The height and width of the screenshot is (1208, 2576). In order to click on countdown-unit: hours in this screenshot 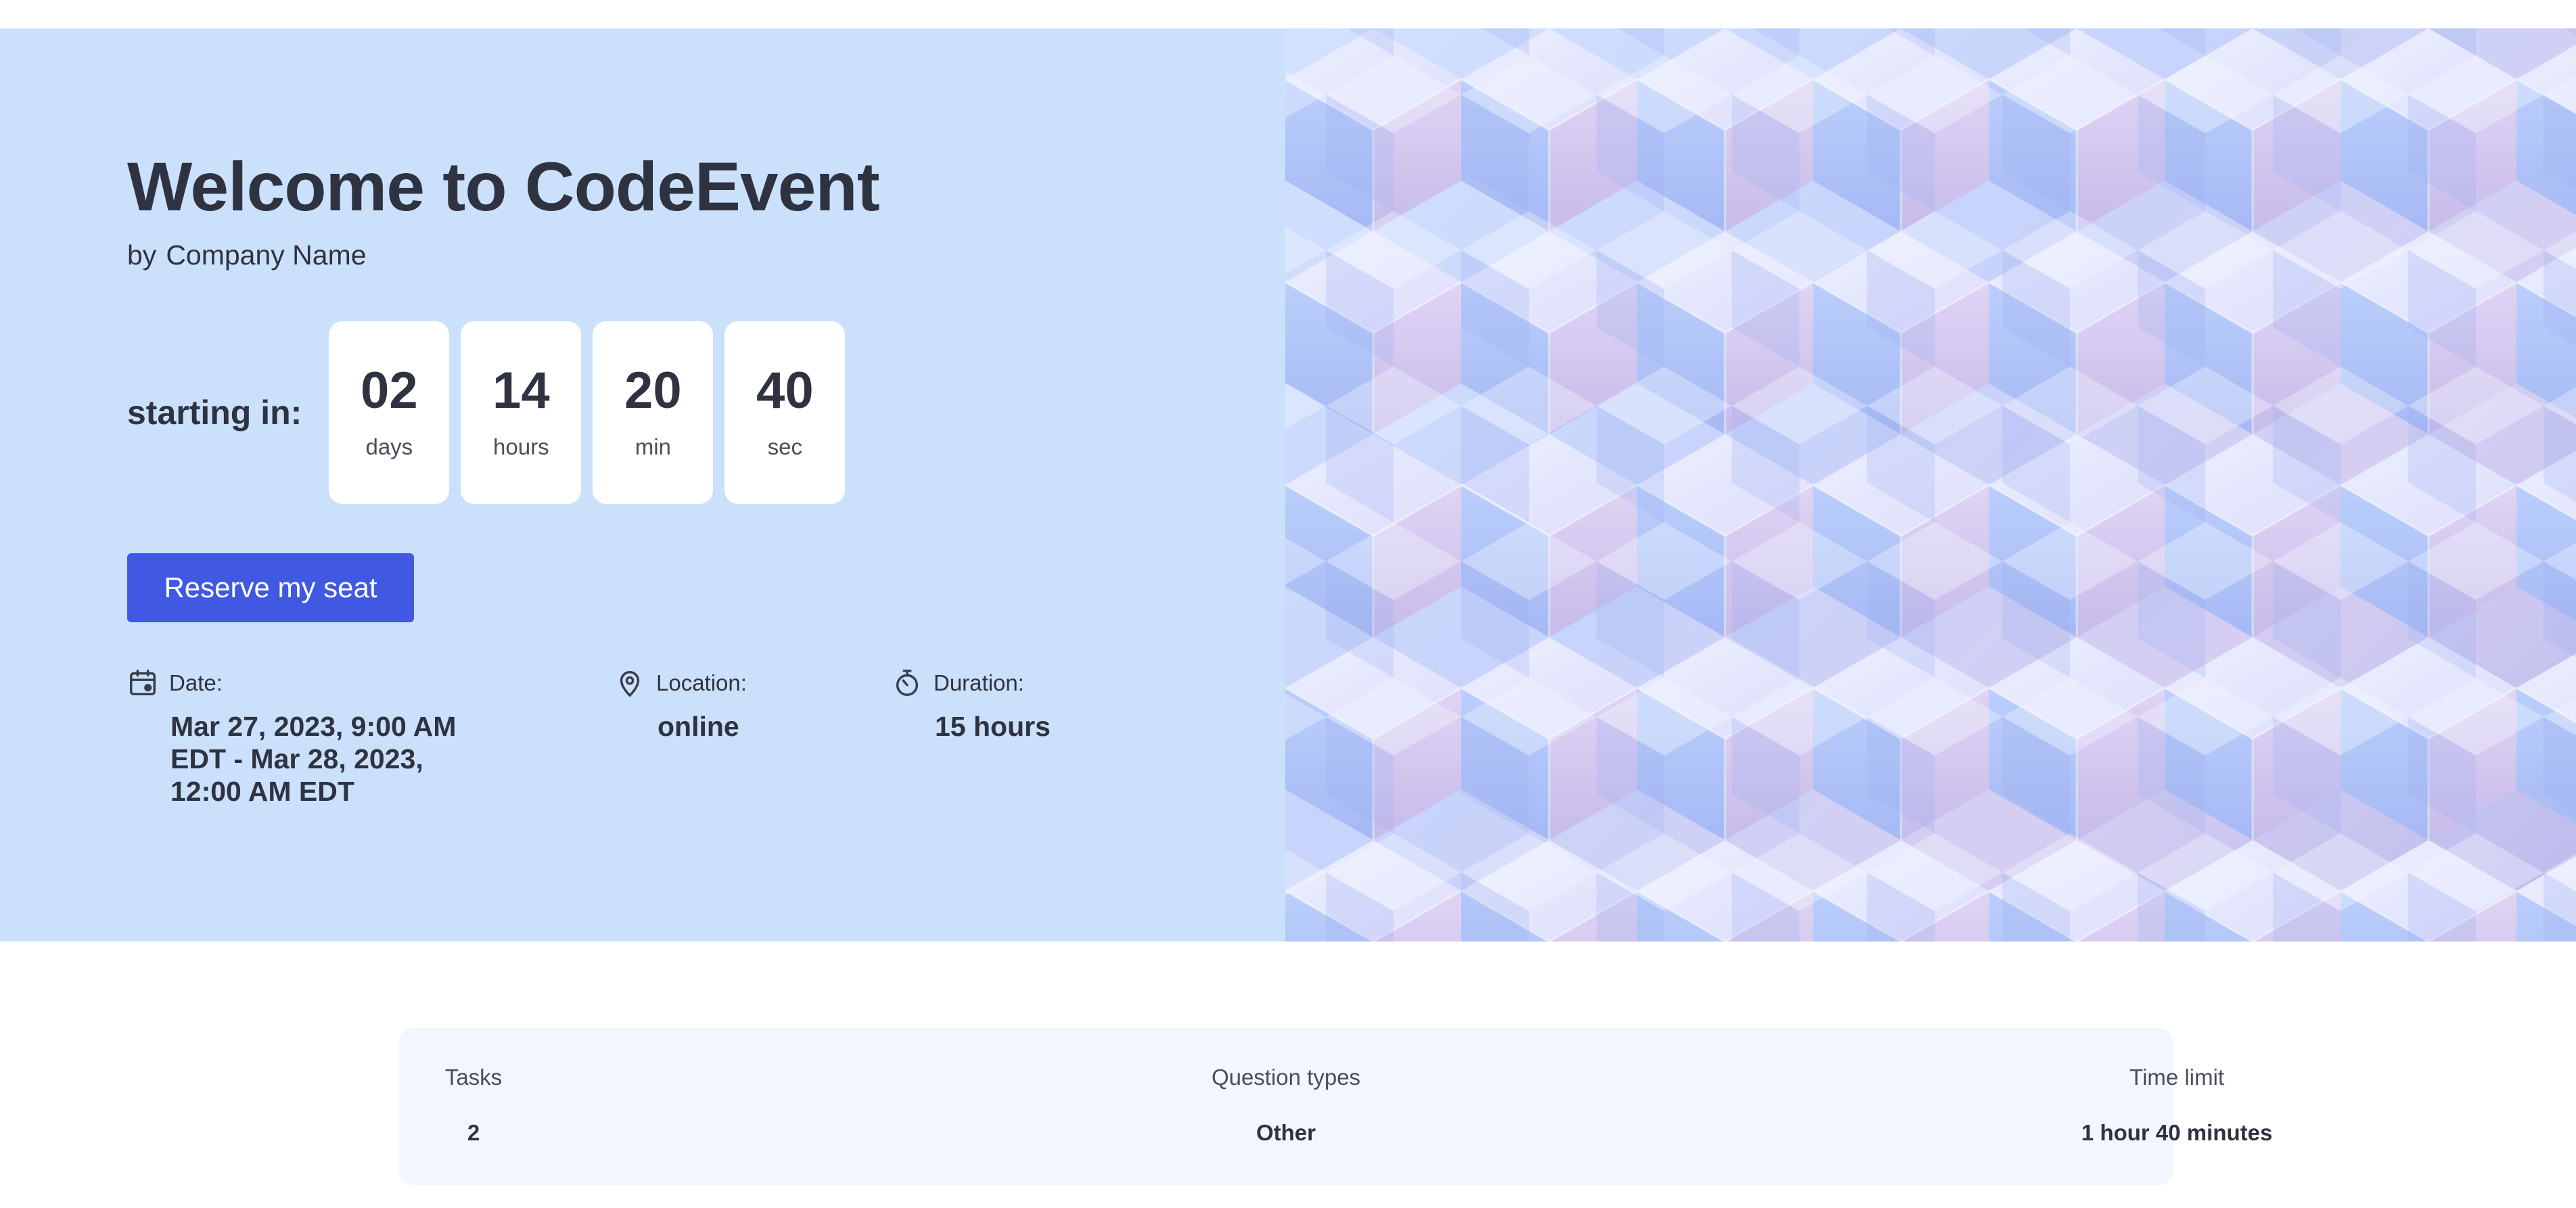, I will do `click(521, 446)`.